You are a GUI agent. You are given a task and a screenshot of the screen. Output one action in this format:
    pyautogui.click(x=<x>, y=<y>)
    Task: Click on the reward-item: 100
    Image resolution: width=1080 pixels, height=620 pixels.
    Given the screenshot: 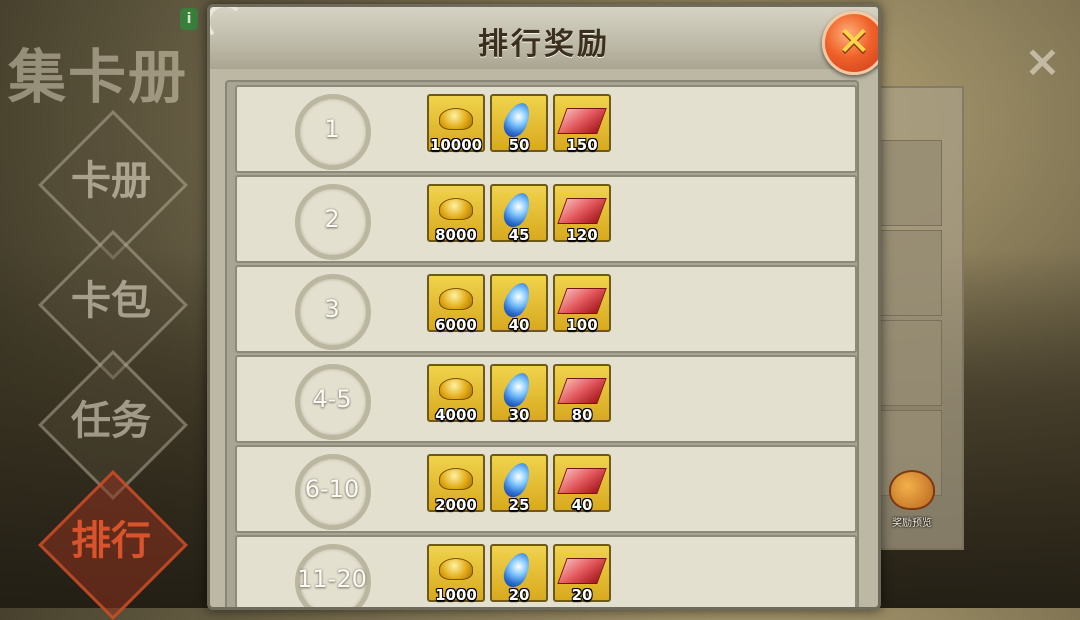 What is the action you would take?
    pyautogui.click(x=582, y=304)
    